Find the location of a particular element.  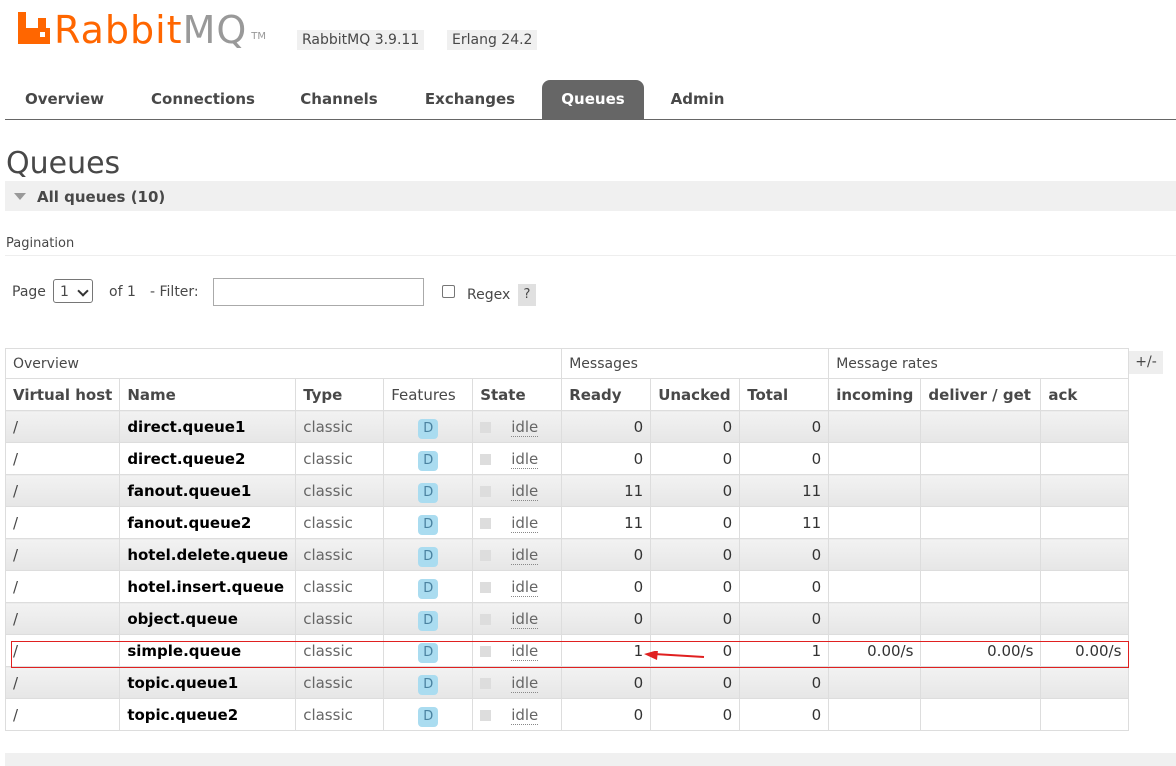

queue-name-link: object.queue is located at coordinates (208, 618).